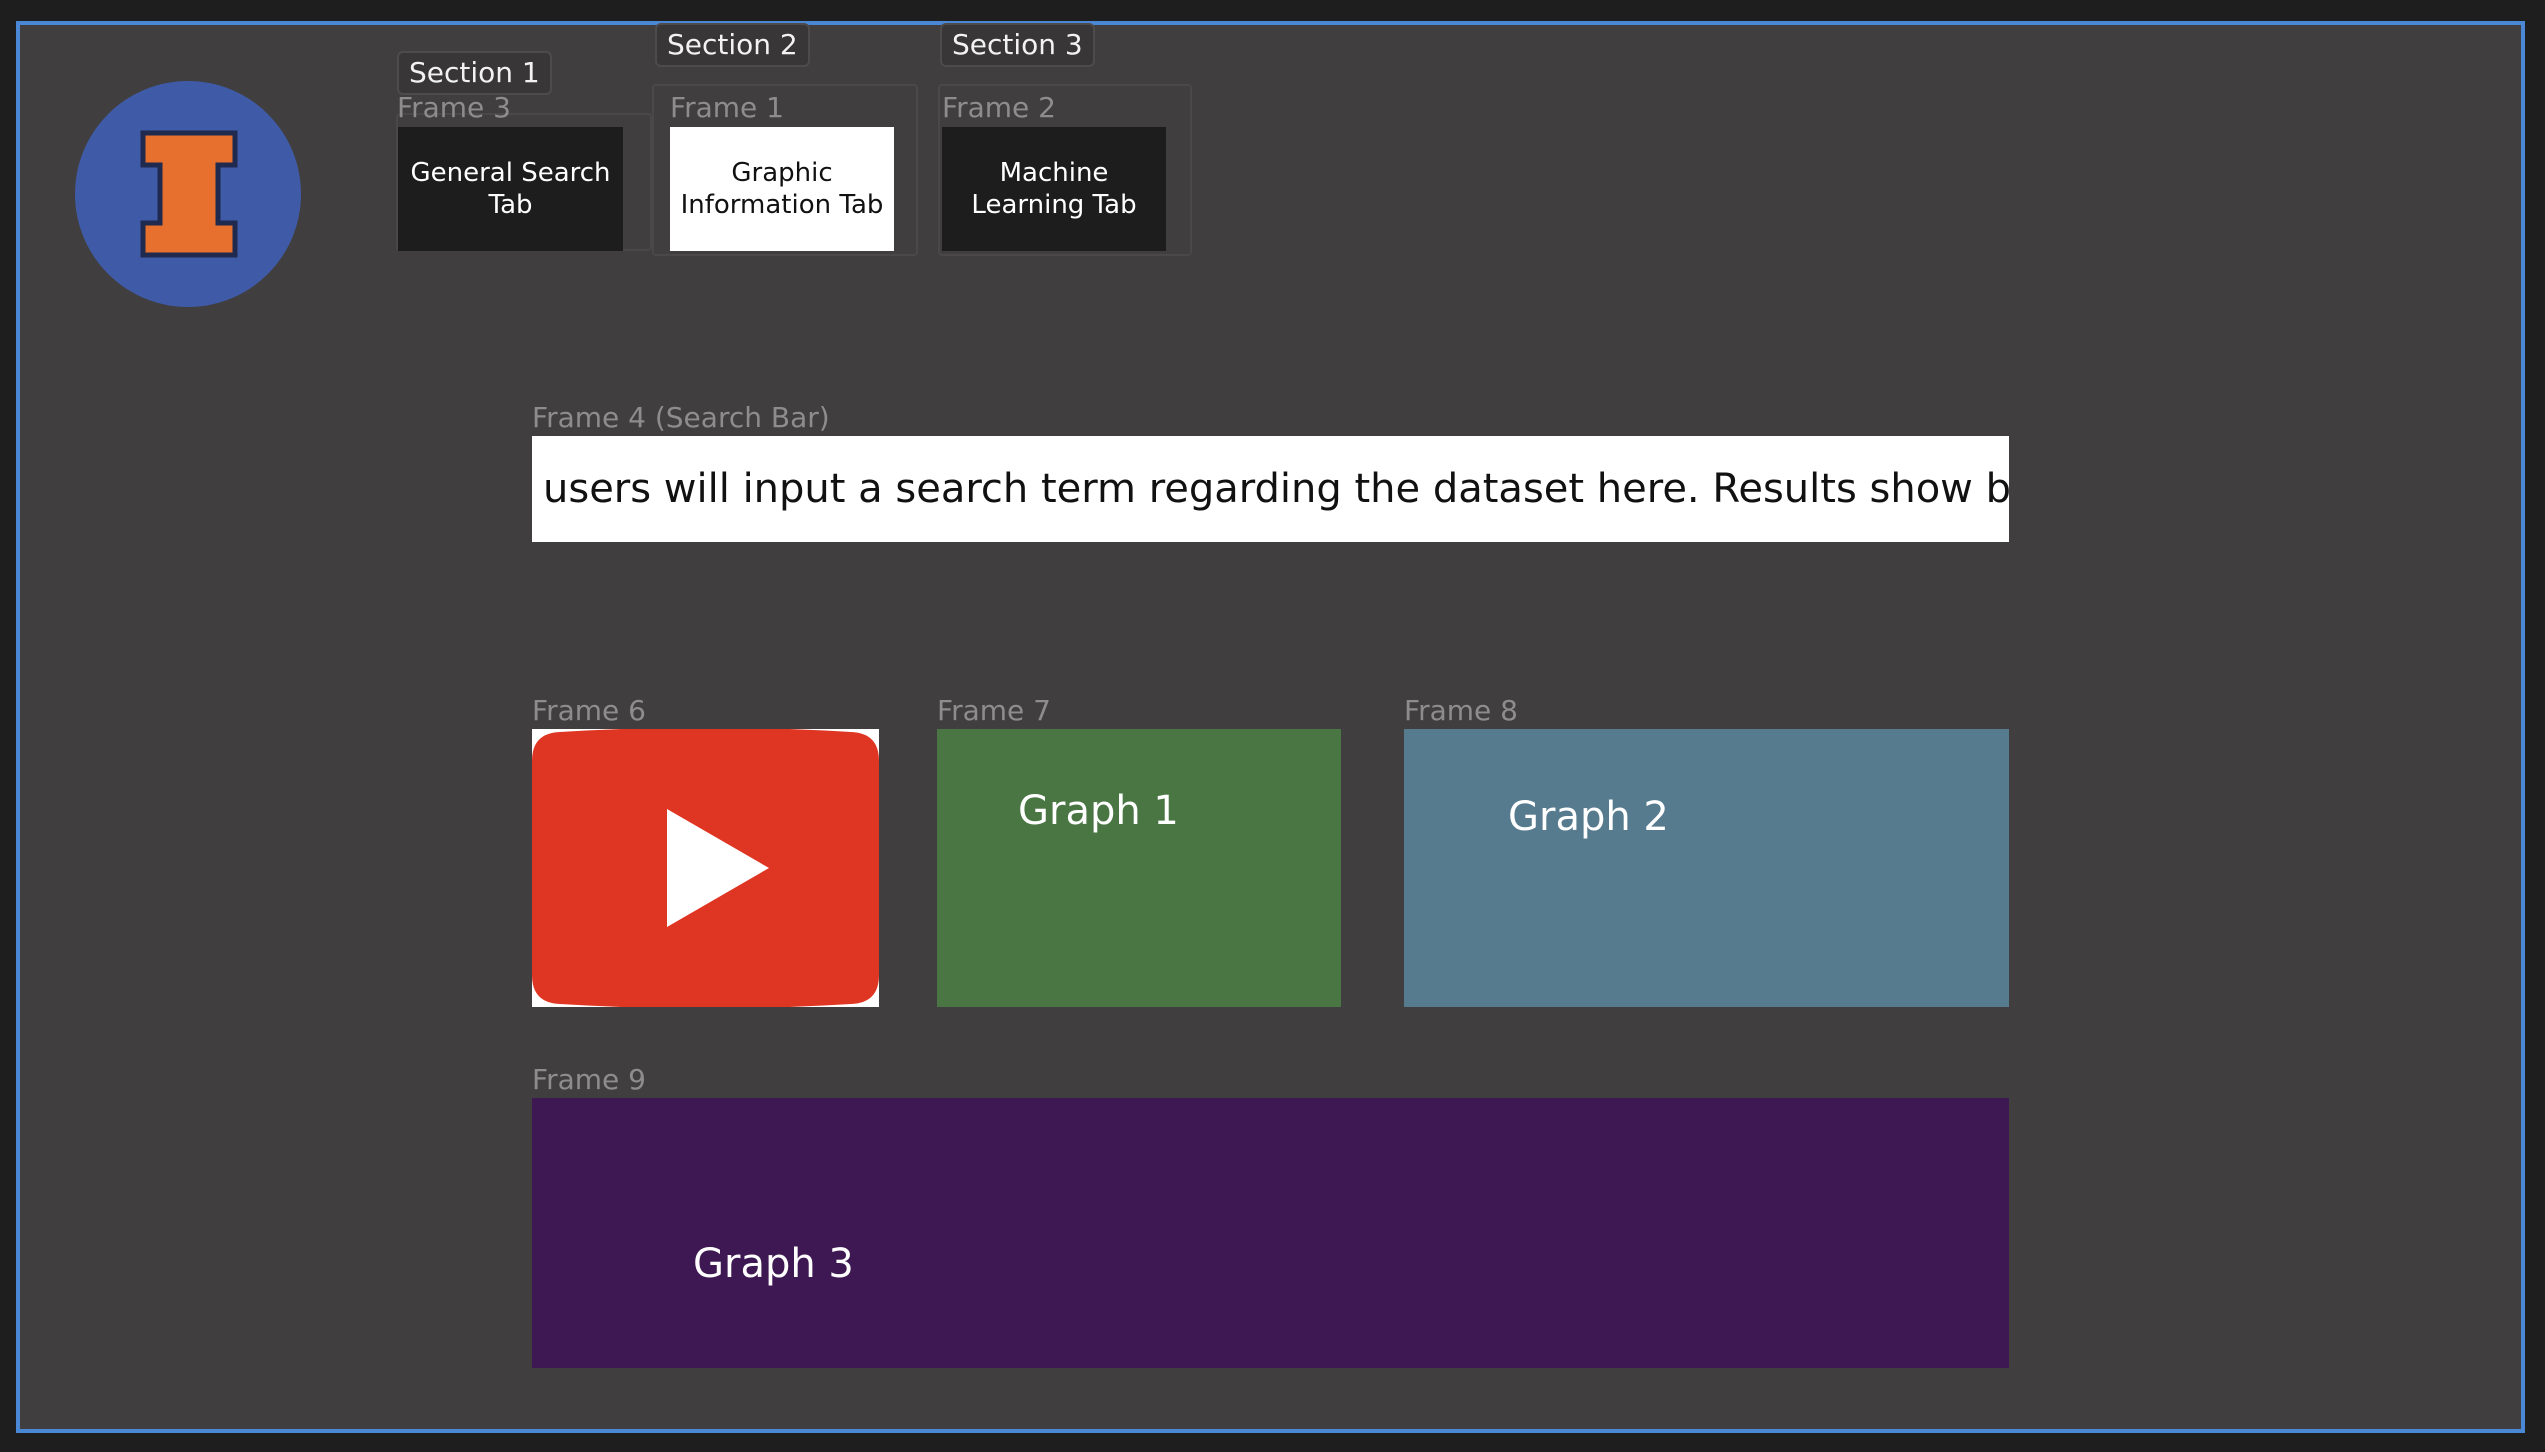  Describe the element at coordinates (1270, 1233) in the screenshot. I see `graph-3-frame: Graph 3` at that location.